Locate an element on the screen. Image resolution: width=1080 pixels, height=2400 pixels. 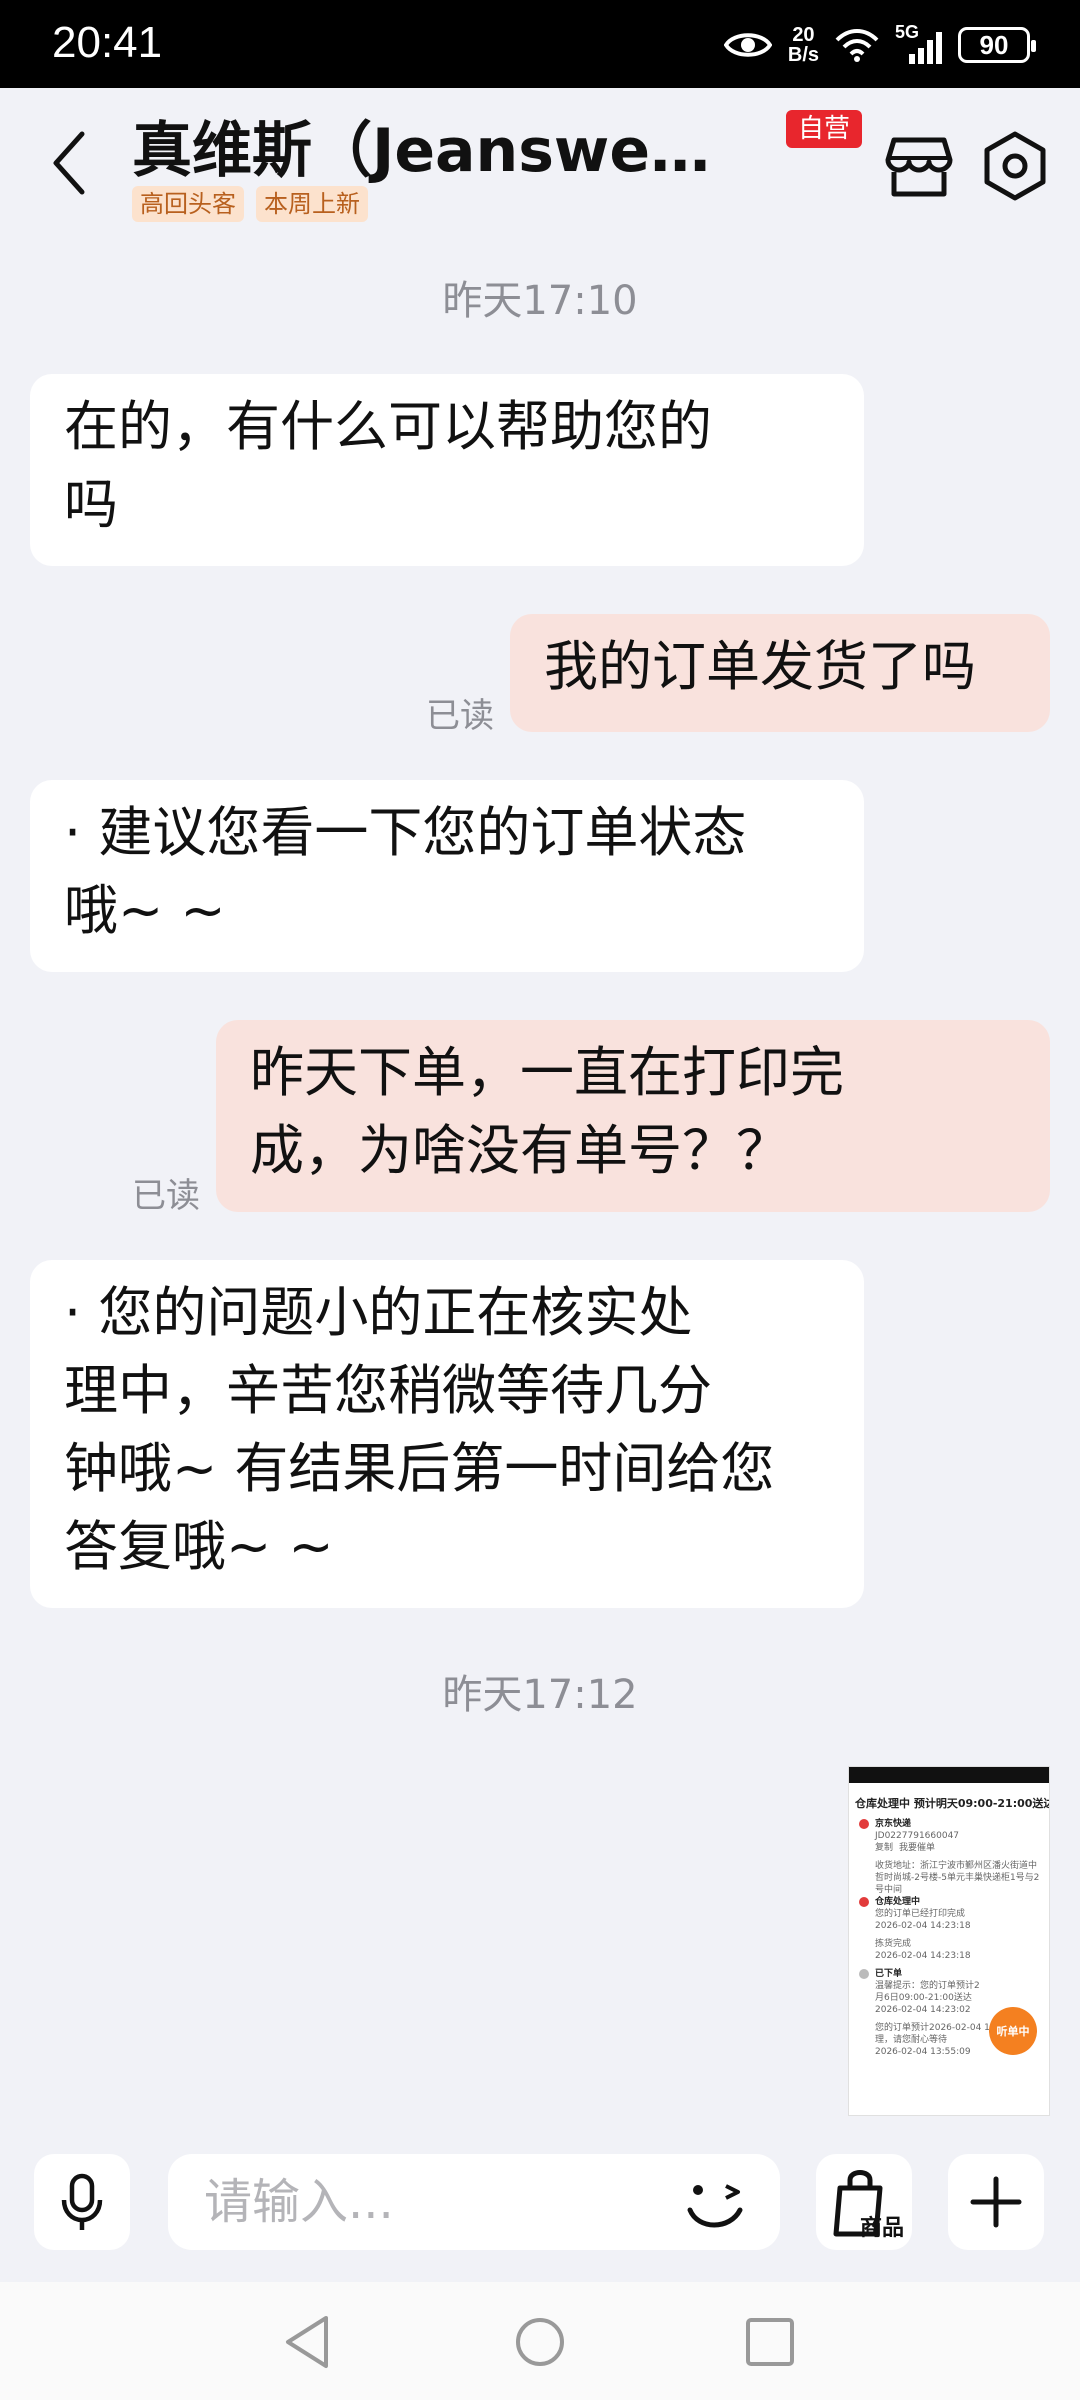
status-icons: 20 B/s 5G 90 is located at coordinates (879, 45).